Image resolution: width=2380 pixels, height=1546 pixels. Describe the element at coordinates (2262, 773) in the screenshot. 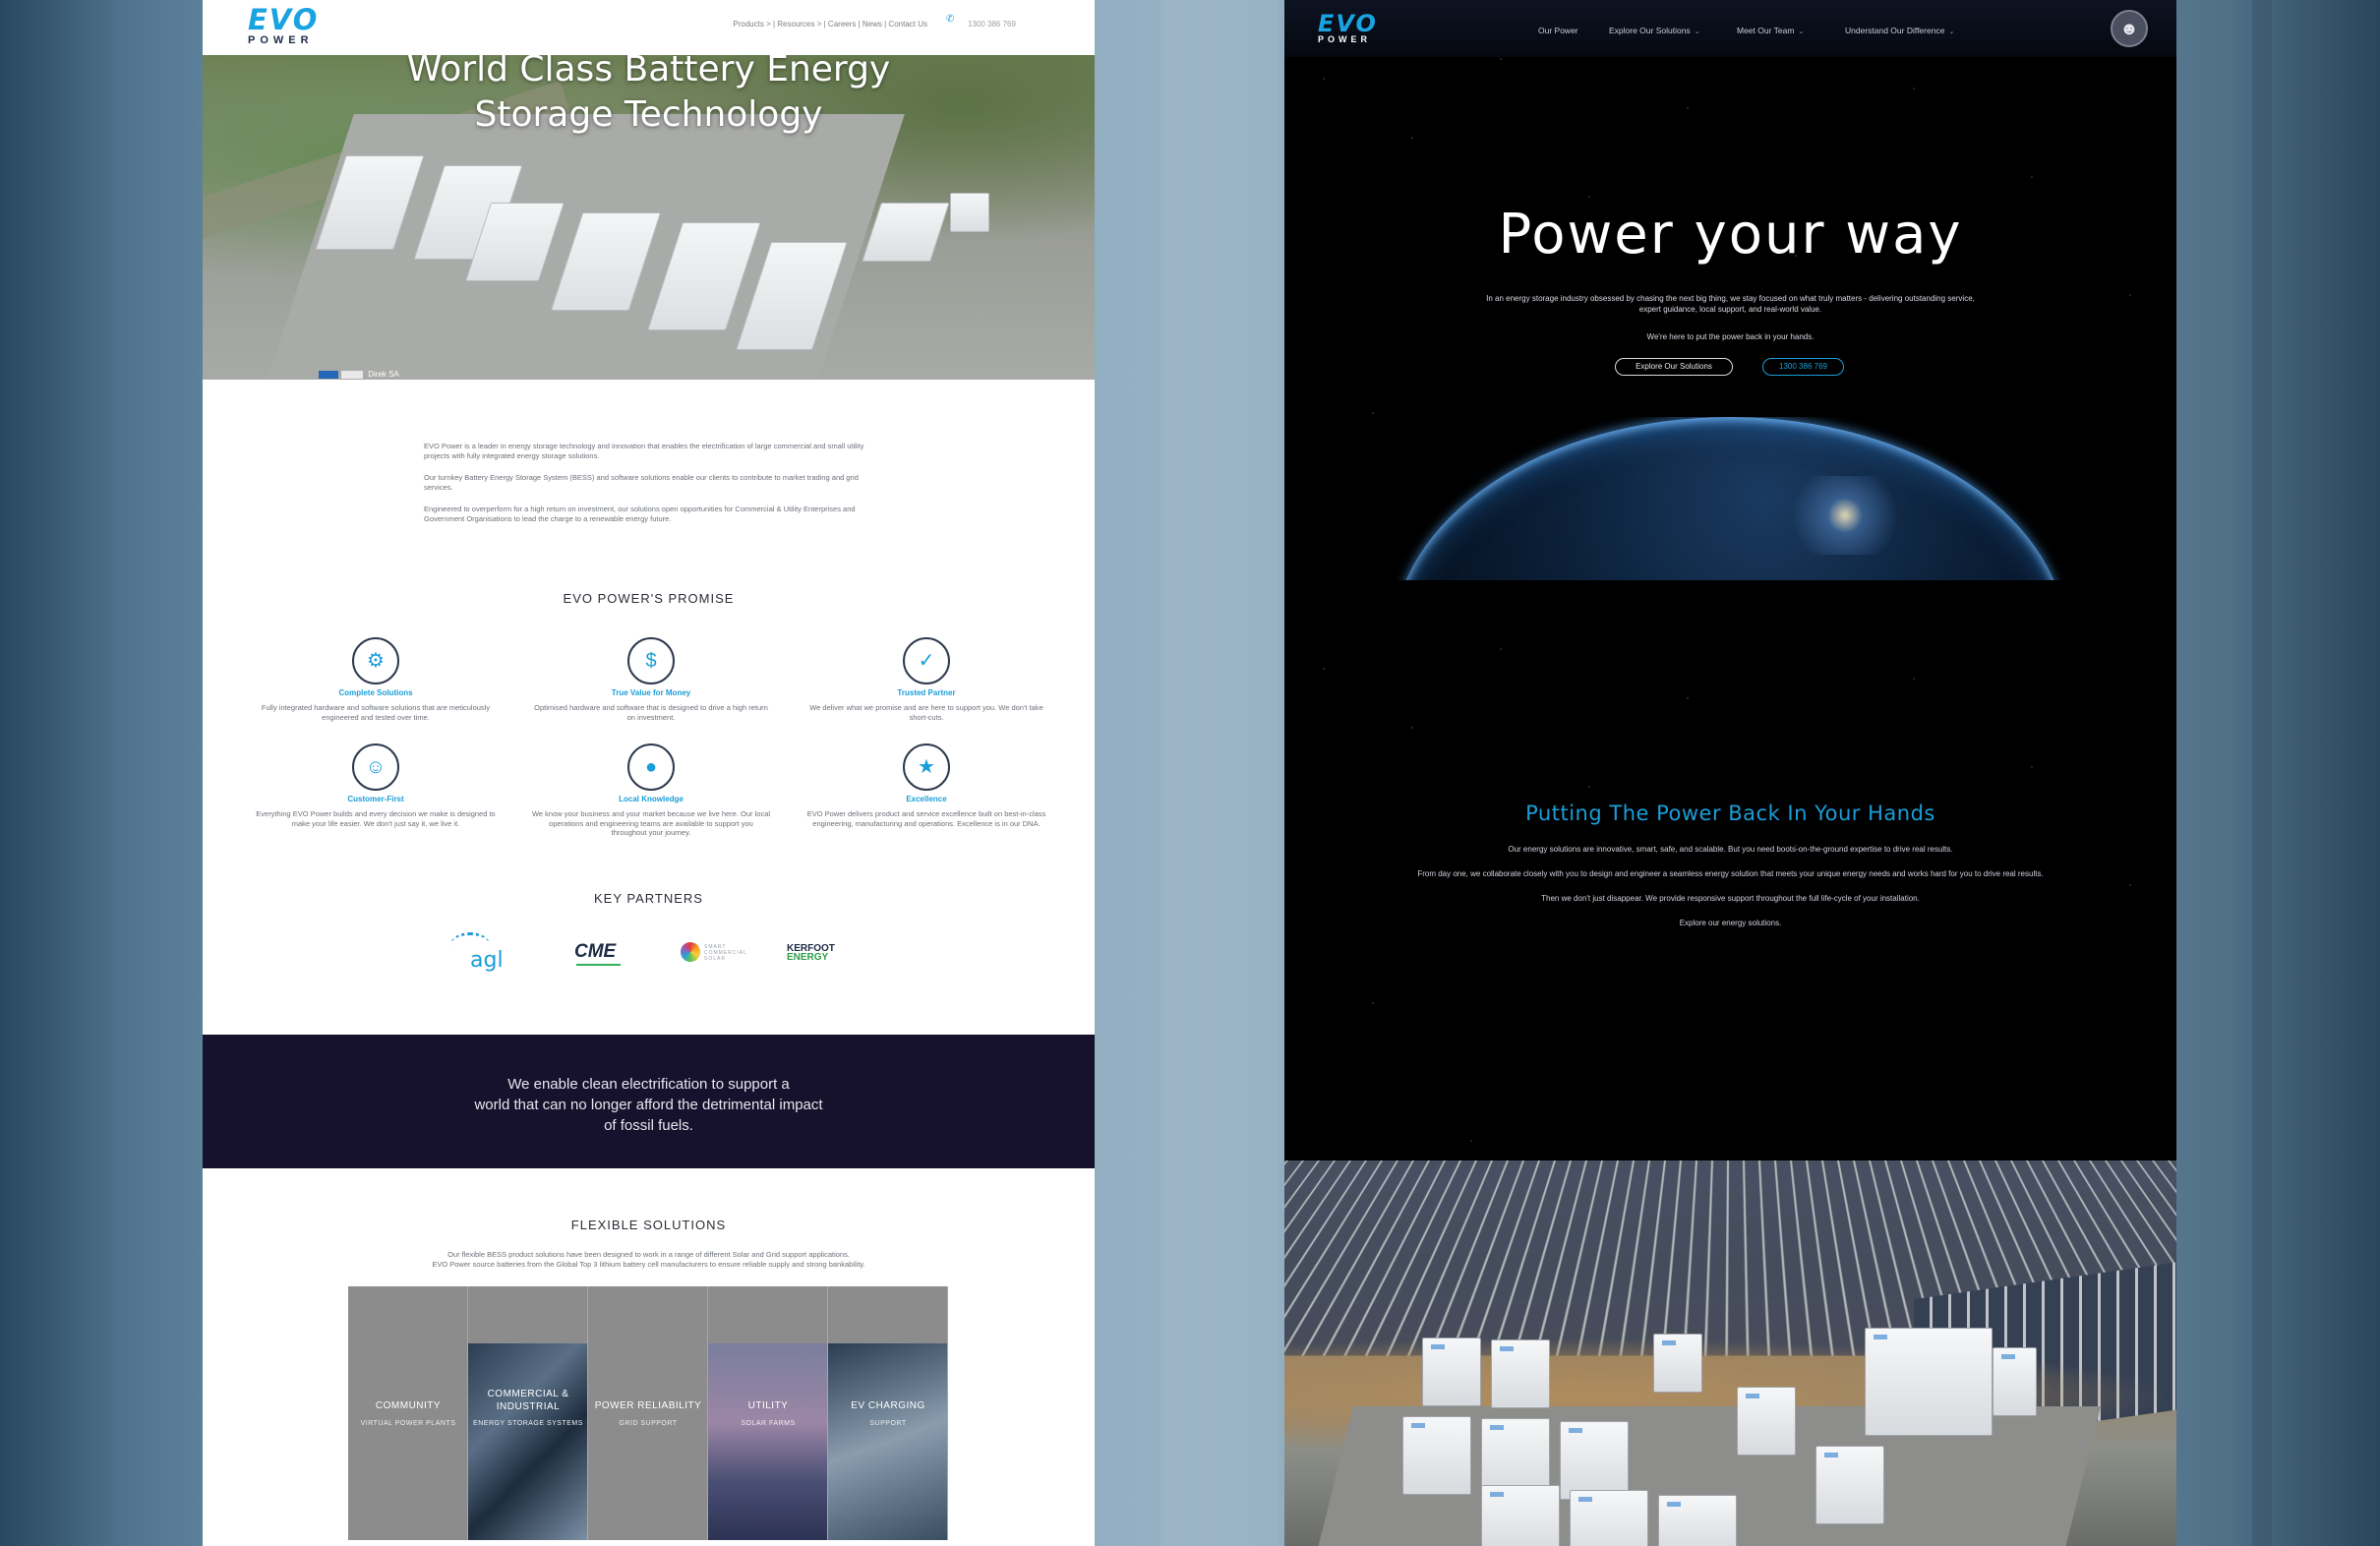

I see `background-edge` at that location.